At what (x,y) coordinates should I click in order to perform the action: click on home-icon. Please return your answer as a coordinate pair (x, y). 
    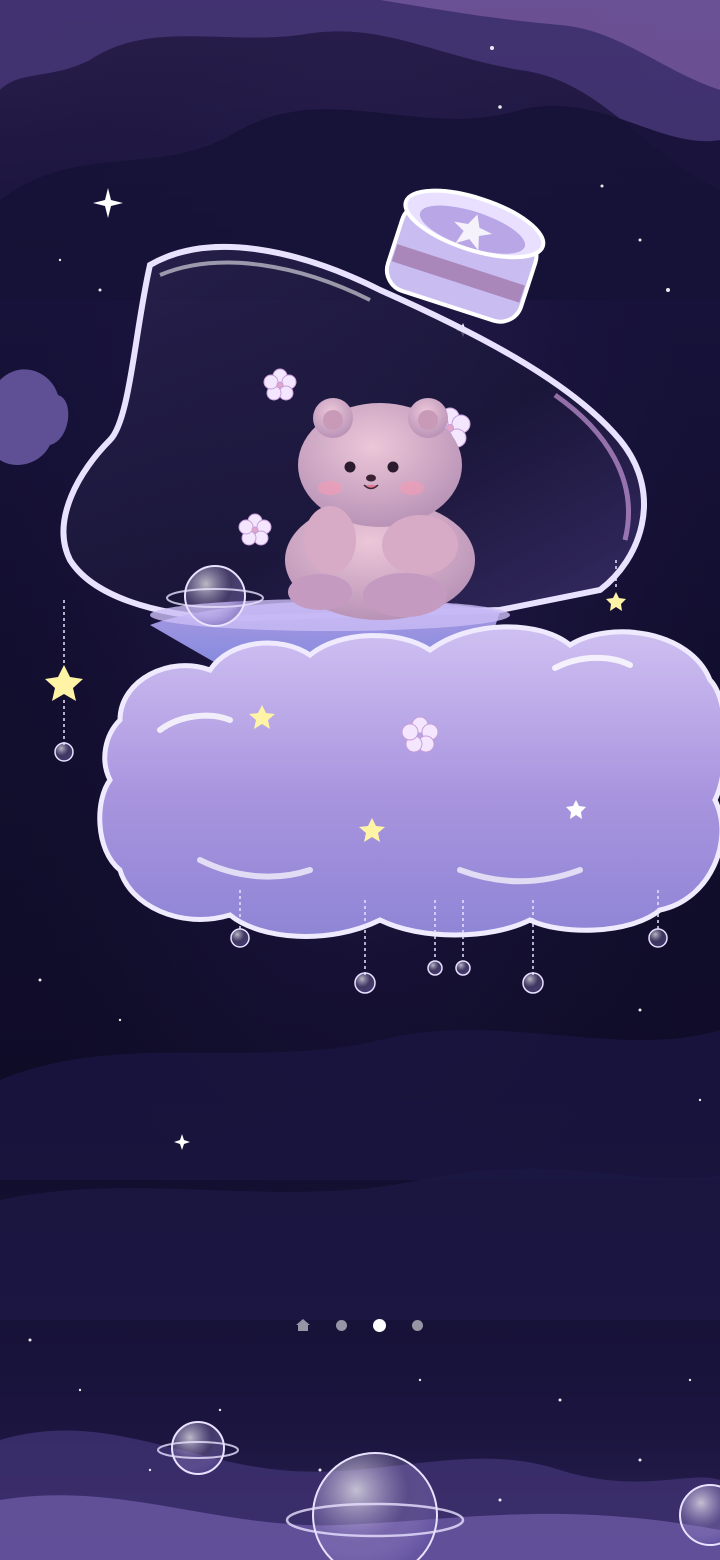
    Looking at the image, I should click on (303, 1325).